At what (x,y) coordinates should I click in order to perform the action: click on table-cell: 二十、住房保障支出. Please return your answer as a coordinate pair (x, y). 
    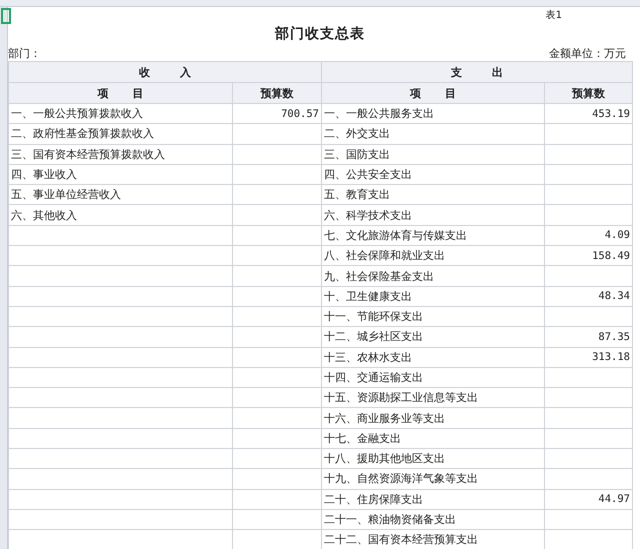
    Looking at the image, I should click on (373, 499).